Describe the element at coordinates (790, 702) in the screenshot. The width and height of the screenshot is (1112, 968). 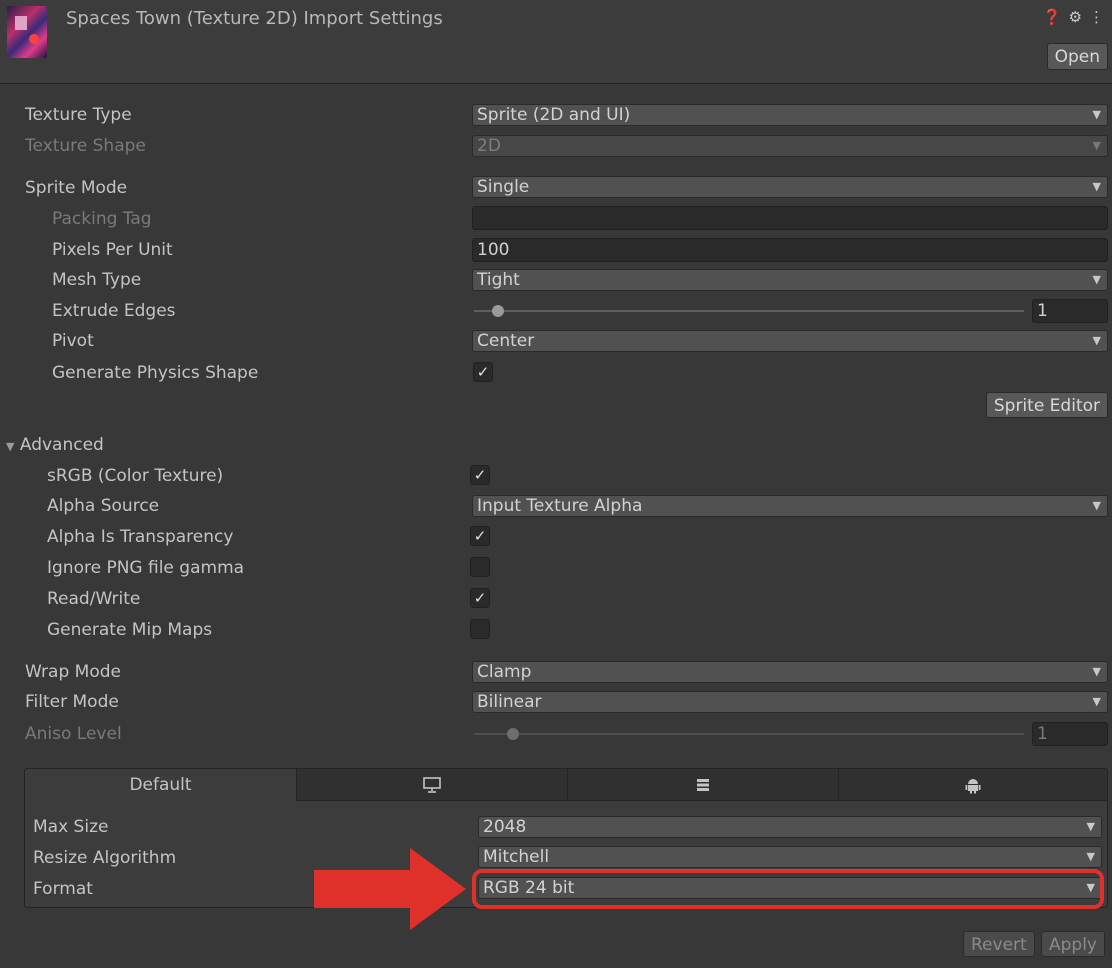
I see `filter-mode-dropdown: Bilinear ▼` at that location.